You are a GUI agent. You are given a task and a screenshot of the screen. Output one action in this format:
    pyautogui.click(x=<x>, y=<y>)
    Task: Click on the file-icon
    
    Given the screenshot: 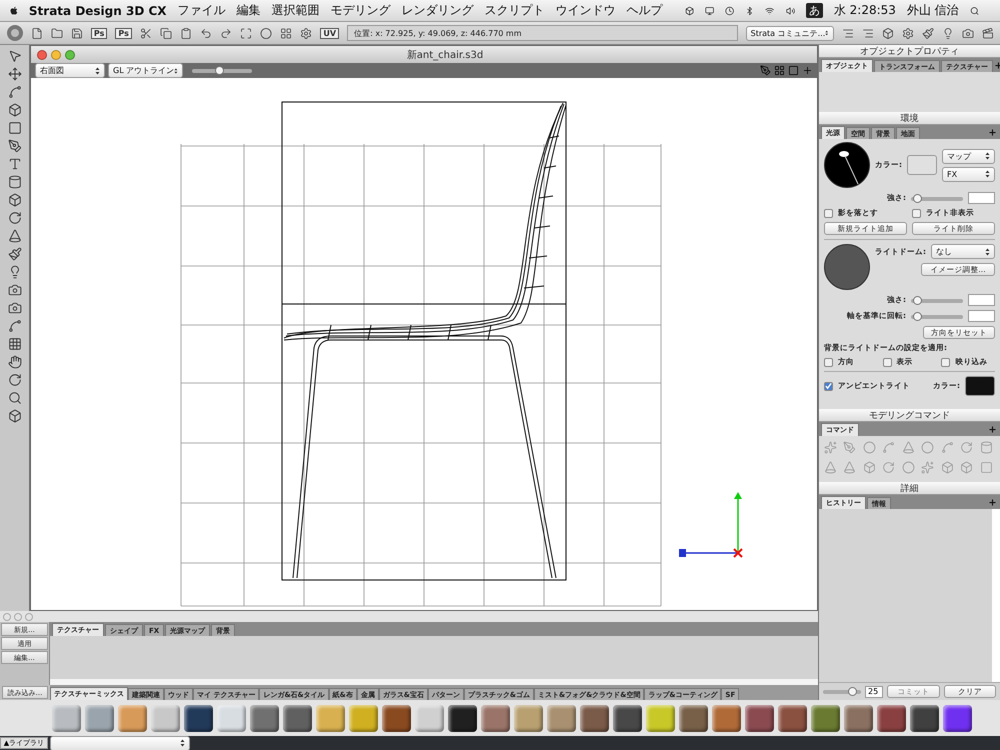 What is the action you would take?
    pyautogui.click(x=36, y=33)
    